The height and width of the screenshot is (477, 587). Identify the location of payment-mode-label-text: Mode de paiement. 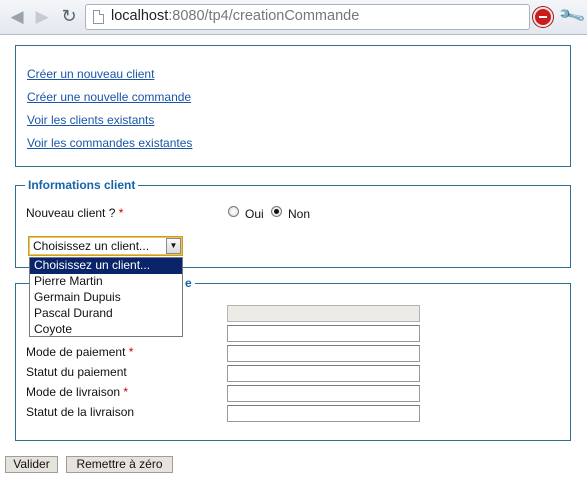
(76, 352).